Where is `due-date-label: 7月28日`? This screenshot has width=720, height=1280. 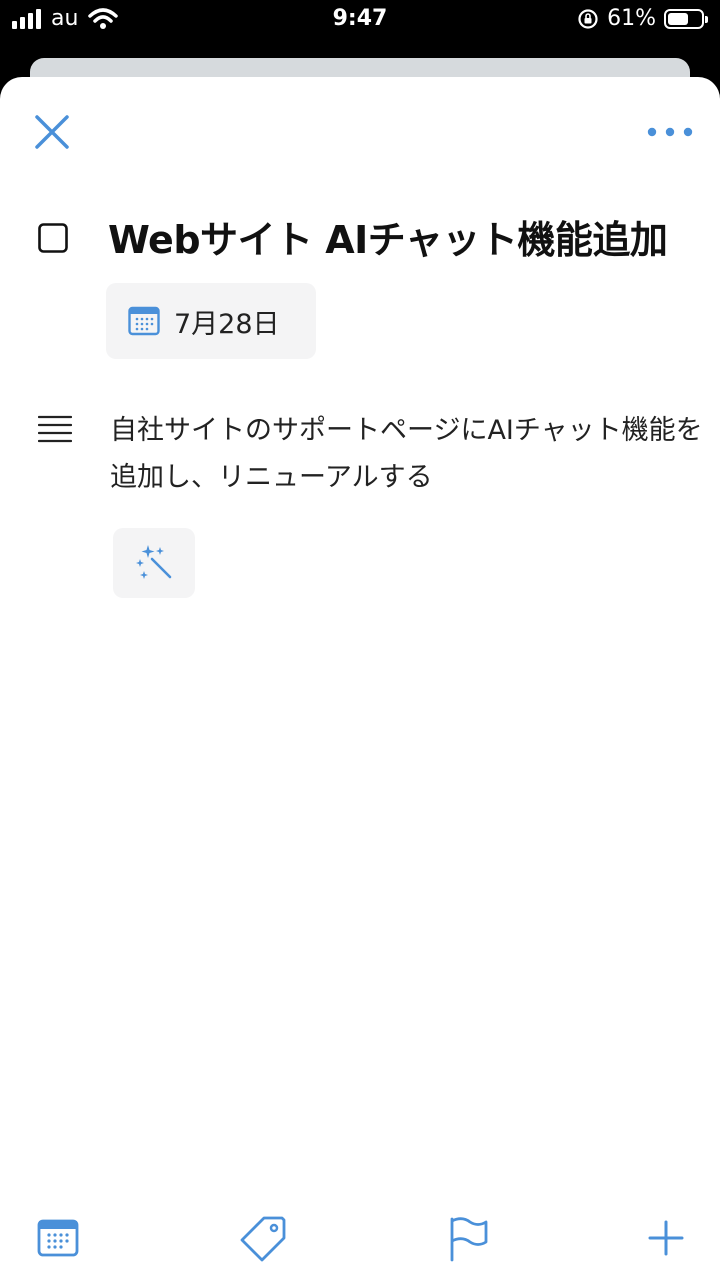 due-date-label: 7月28日 is located at coordinates (227, 324).